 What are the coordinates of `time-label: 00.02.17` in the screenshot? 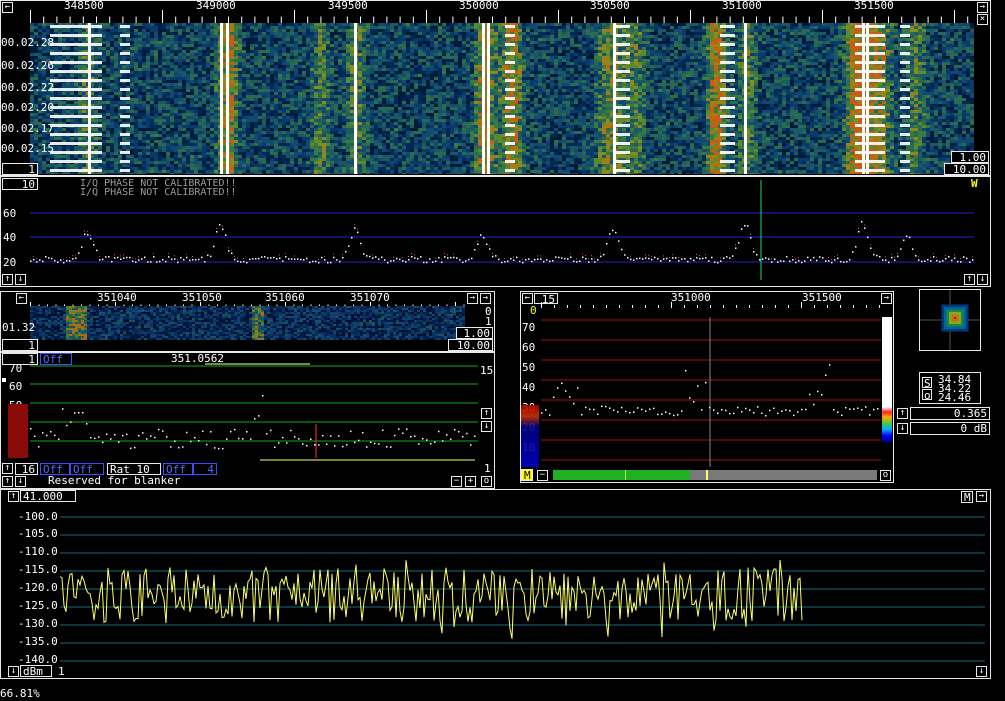 It's located at (27, 128).